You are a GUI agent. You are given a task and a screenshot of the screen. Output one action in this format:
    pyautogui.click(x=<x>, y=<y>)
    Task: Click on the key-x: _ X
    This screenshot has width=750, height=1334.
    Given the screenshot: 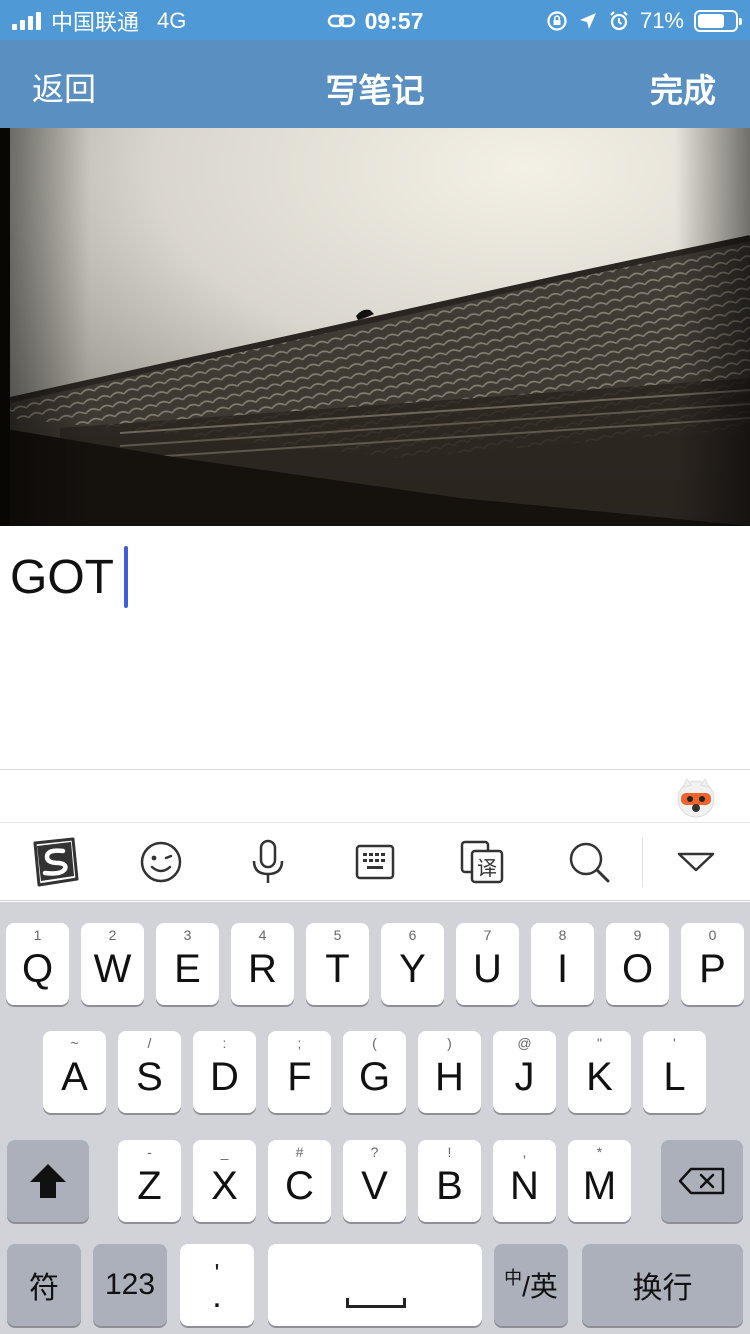 What is the action you would take?
    pyautogui.click(x=224, y=1181)
    